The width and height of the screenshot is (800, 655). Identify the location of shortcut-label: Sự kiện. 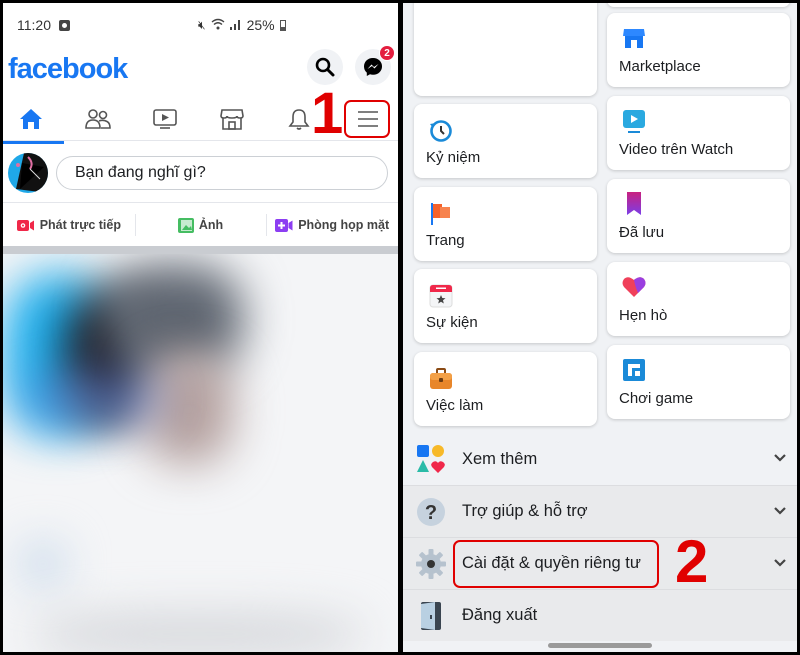
(452, 322).